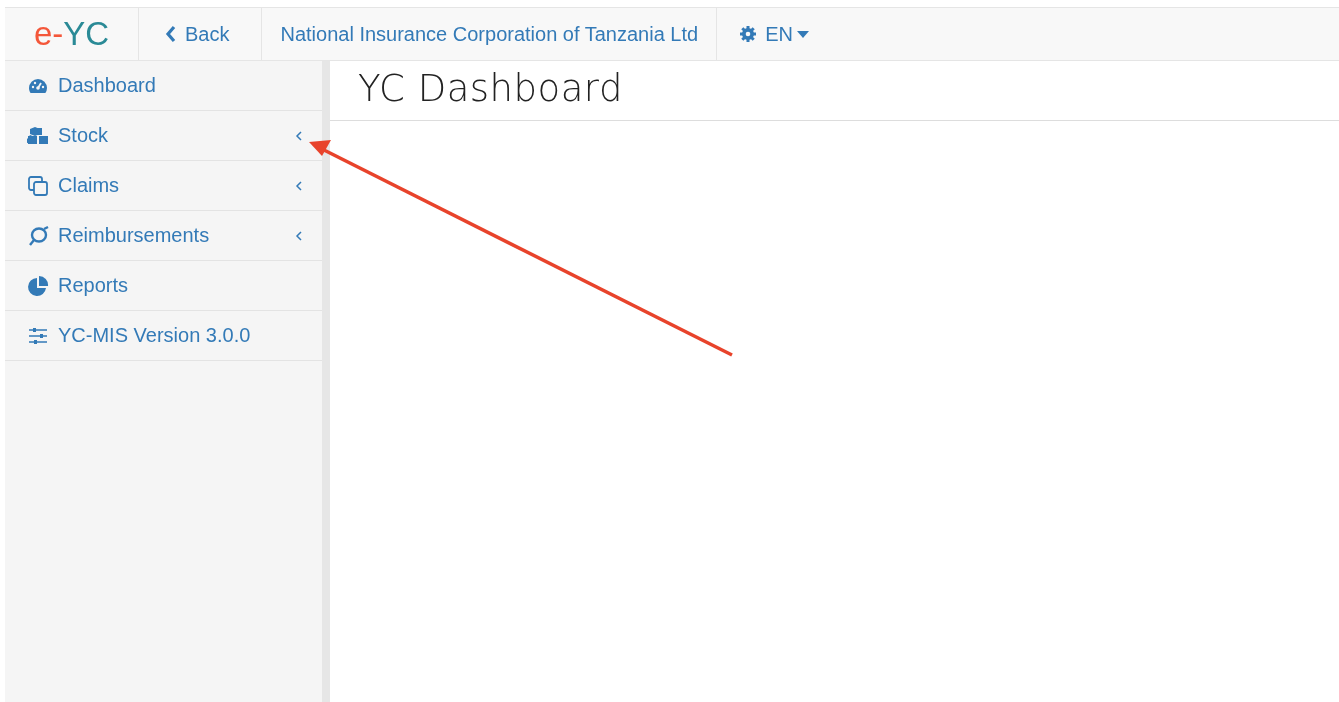 This screenshot has height=702, width=1339. What do you see at coordinates (772, 34) in the screenshot?
I see `language-dropdown: EN` at bounding box center [772, 34].